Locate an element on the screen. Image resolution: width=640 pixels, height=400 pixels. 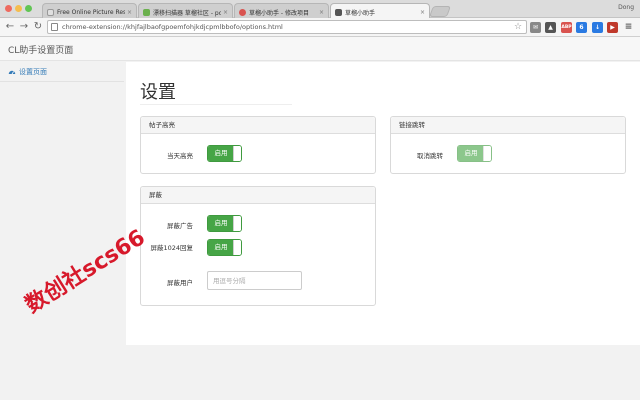
cancel-redirect-toggle: 启用 is located at coordinates (474, 153).